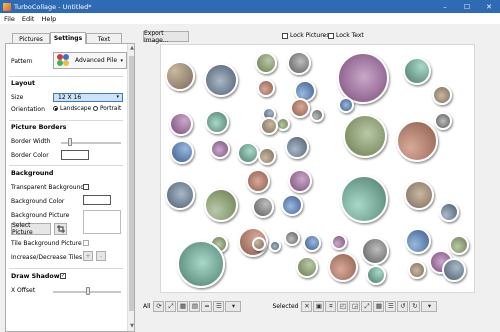  Describe the element at coordinates (489, 6) in the screenshot. I see `close-button: ✕` at that location.